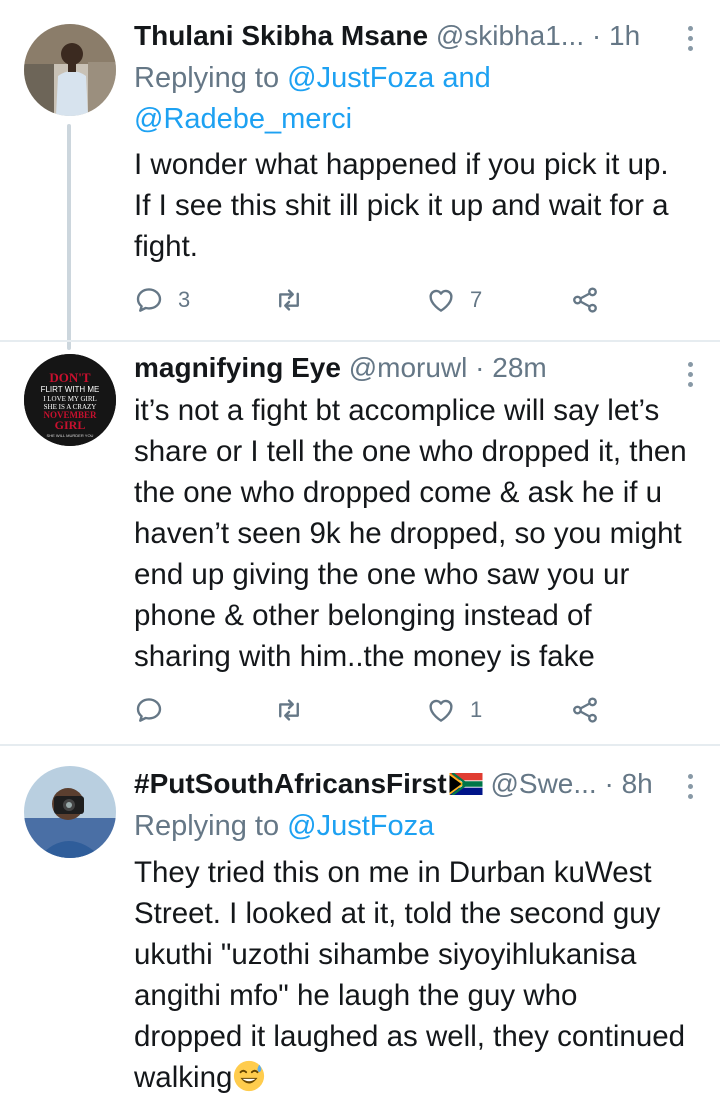 The width and height of the screenshot is (720, 1102). What do you see at coordinates (408, 533) in the screenshot?
I see `tweet-text-line: haven’t seen 9k he dropped, so you might` at bounding box center [408, 533].